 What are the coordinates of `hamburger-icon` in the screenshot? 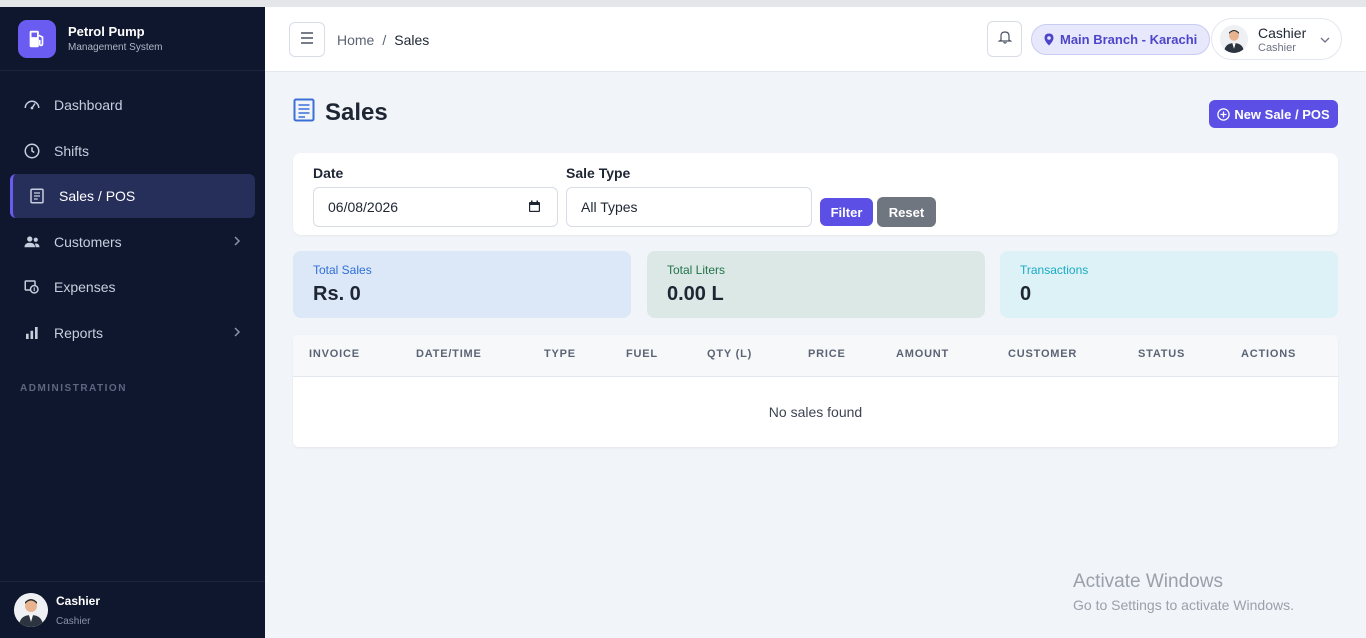 It's located at (307, 40).